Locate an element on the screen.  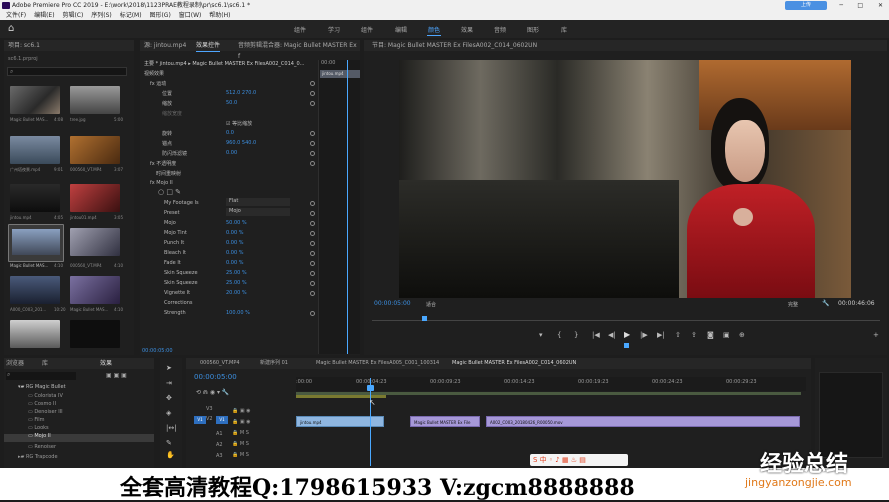
tab-audio-mixer: 音频剪辑混合器: Magic Bullet MASTER Ex f is located at coordinates (299, 51).